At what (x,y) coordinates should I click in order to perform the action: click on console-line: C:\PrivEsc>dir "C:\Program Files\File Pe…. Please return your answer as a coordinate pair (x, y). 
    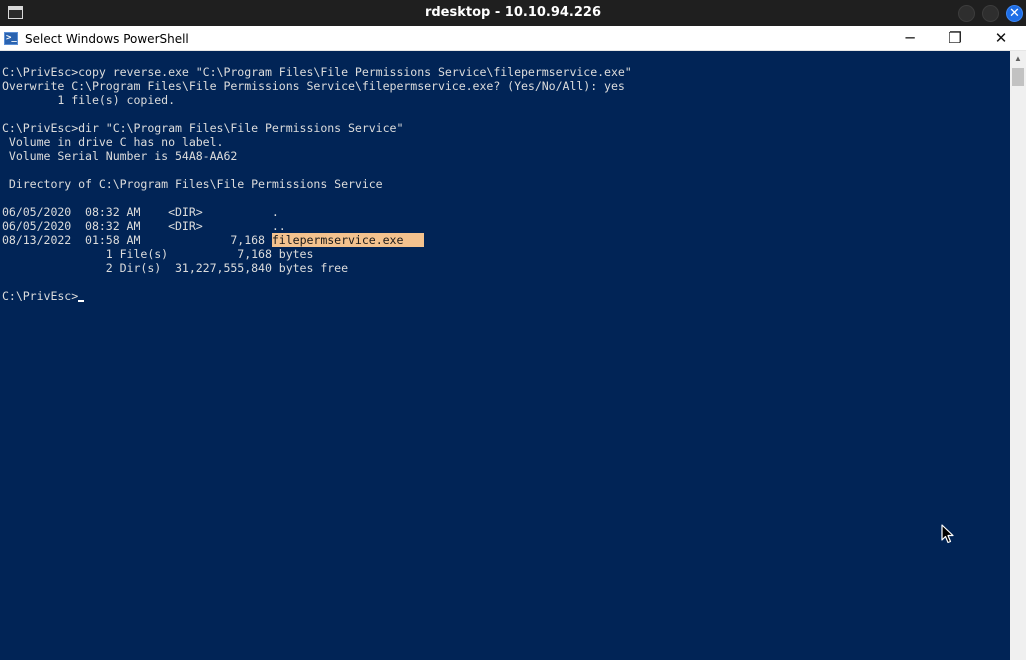
    Looking at the image, I should click on (203, 128).